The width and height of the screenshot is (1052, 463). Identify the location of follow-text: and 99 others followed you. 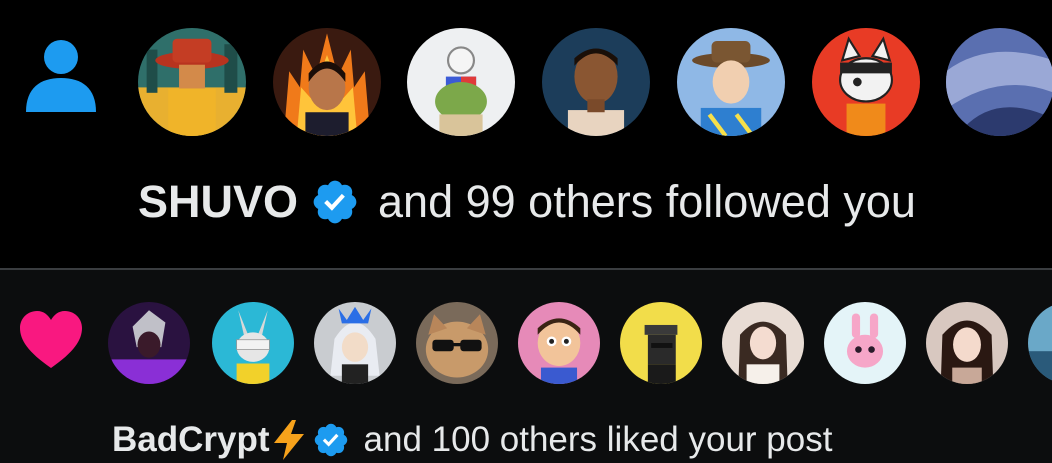
(647, 201).